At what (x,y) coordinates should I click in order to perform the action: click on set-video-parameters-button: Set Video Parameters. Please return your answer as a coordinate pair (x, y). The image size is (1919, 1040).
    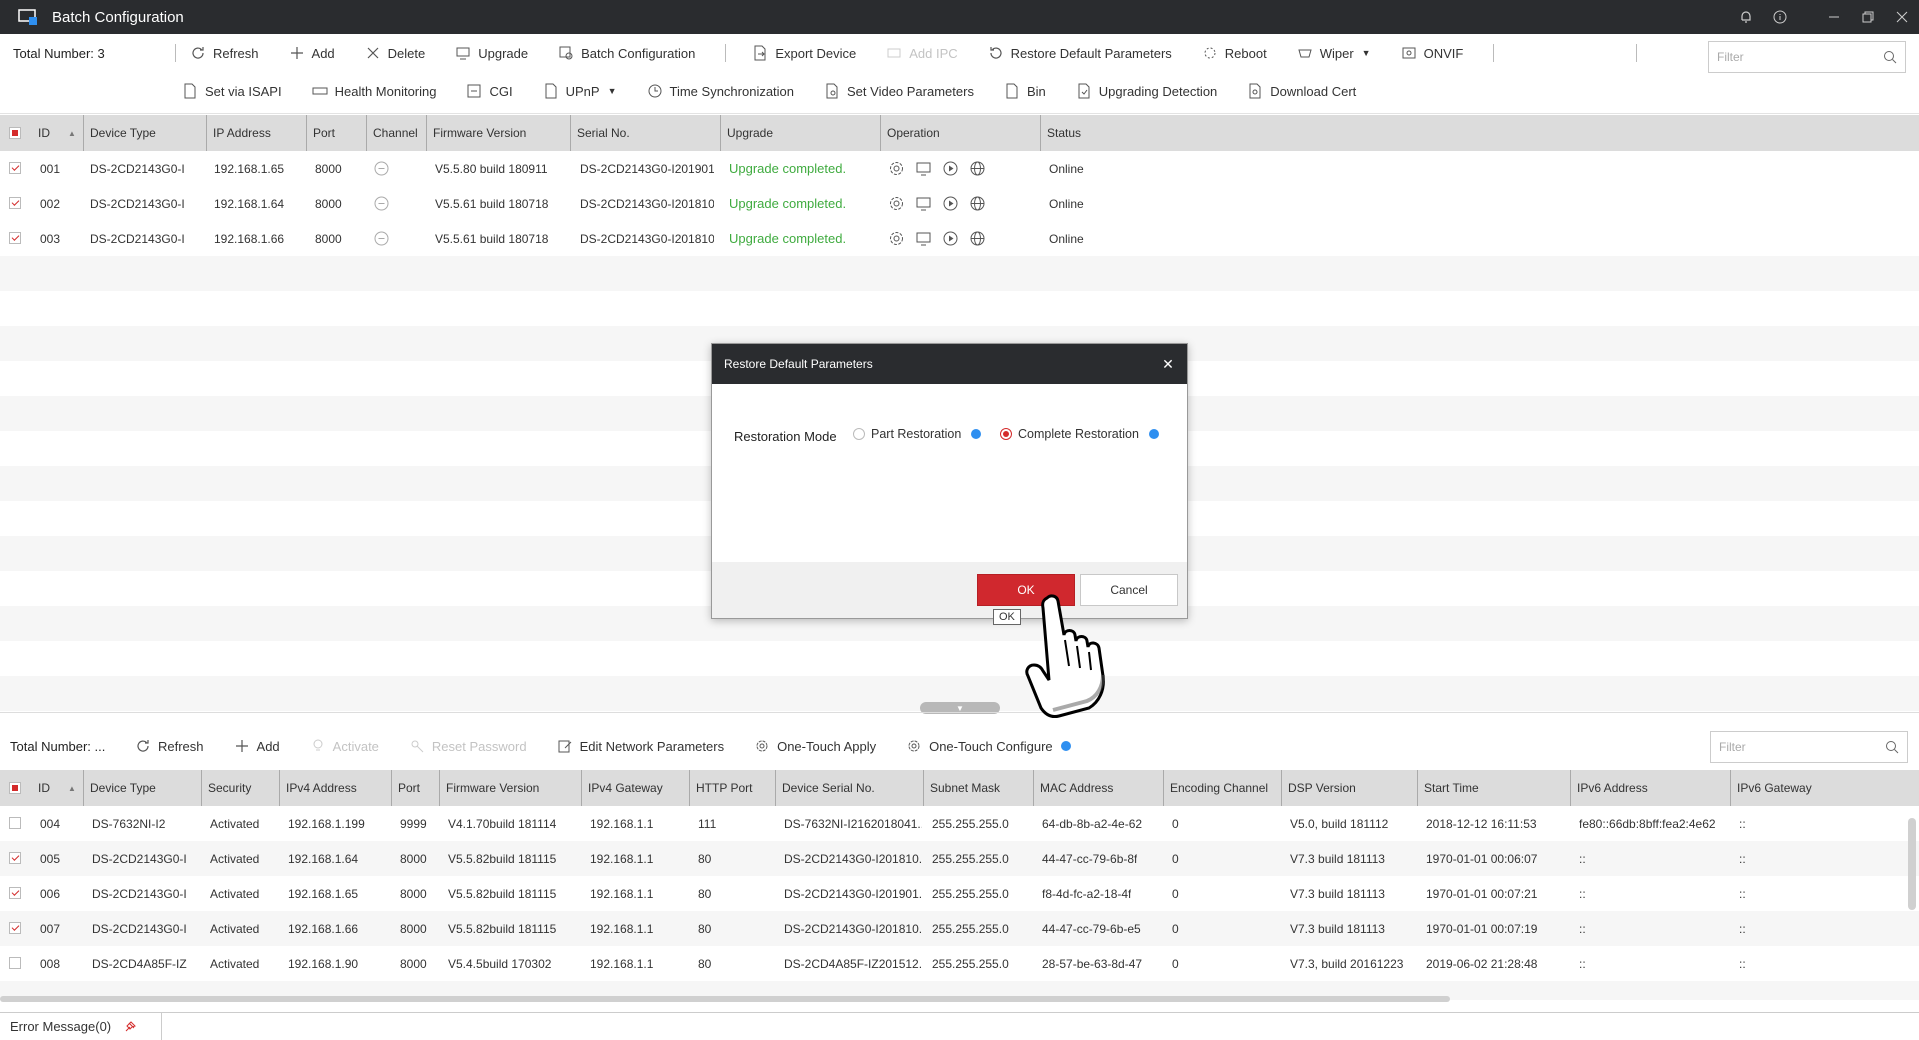
    Looking at the image, I should click on (899, 91).